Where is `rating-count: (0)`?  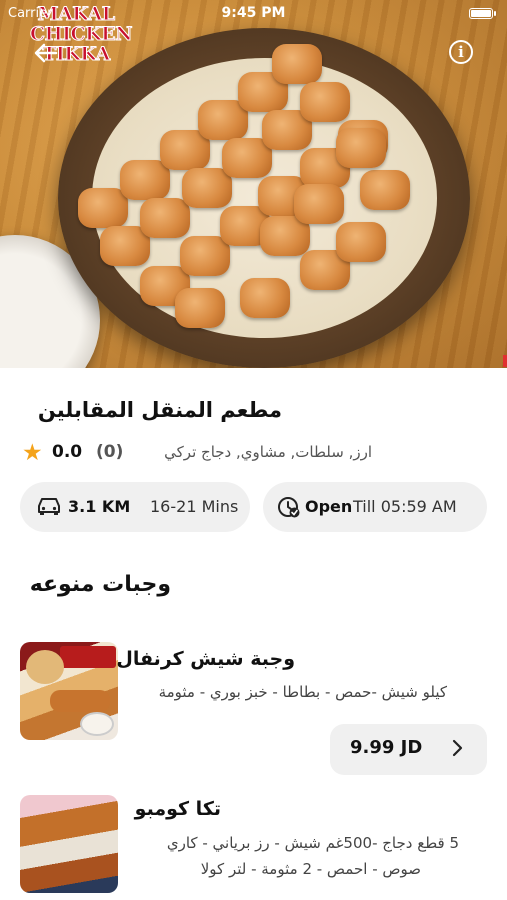
rating-count: (0) is located at coordinates (110, 452).